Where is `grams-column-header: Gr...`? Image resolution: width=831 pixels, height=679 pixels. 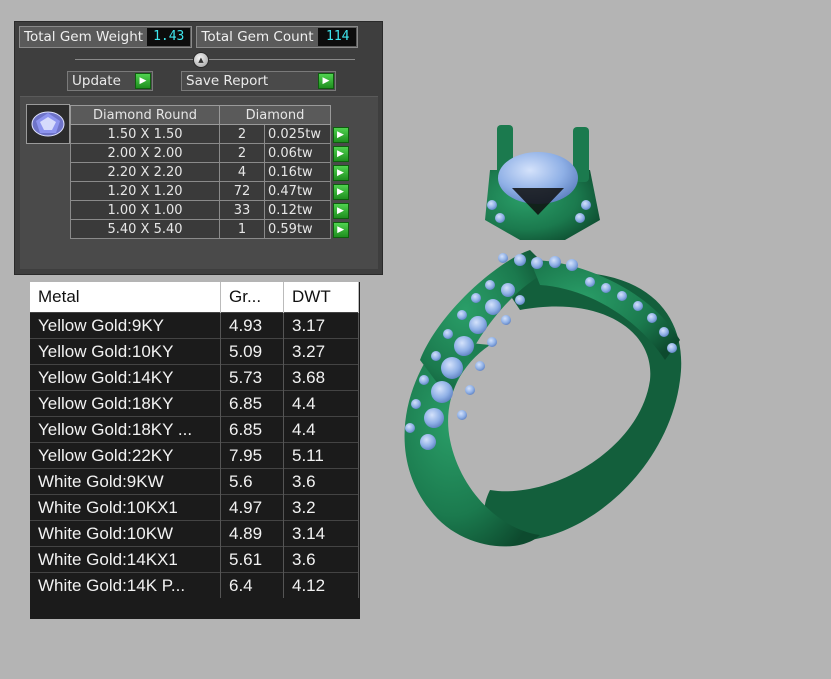 grams-column-header: Gr... is located at coordinates (252, 297).